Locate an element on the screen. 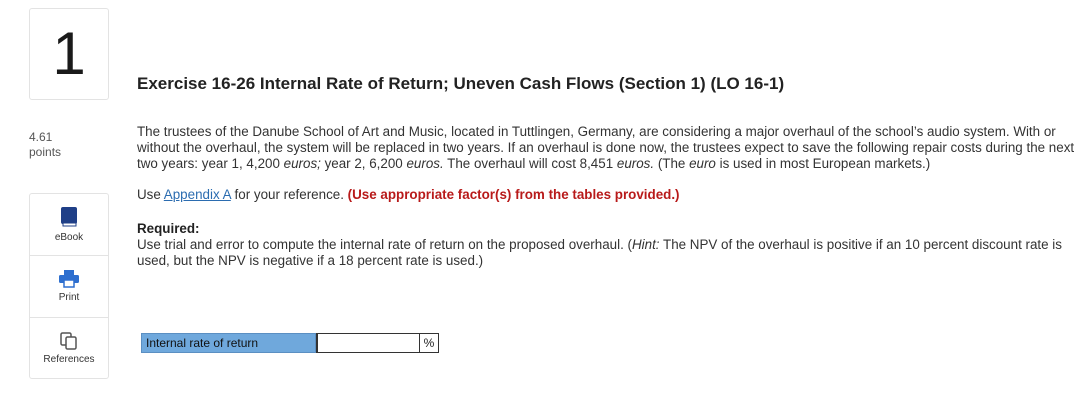  tools-panel: eBook Print References is located at coordinates (69, 286).